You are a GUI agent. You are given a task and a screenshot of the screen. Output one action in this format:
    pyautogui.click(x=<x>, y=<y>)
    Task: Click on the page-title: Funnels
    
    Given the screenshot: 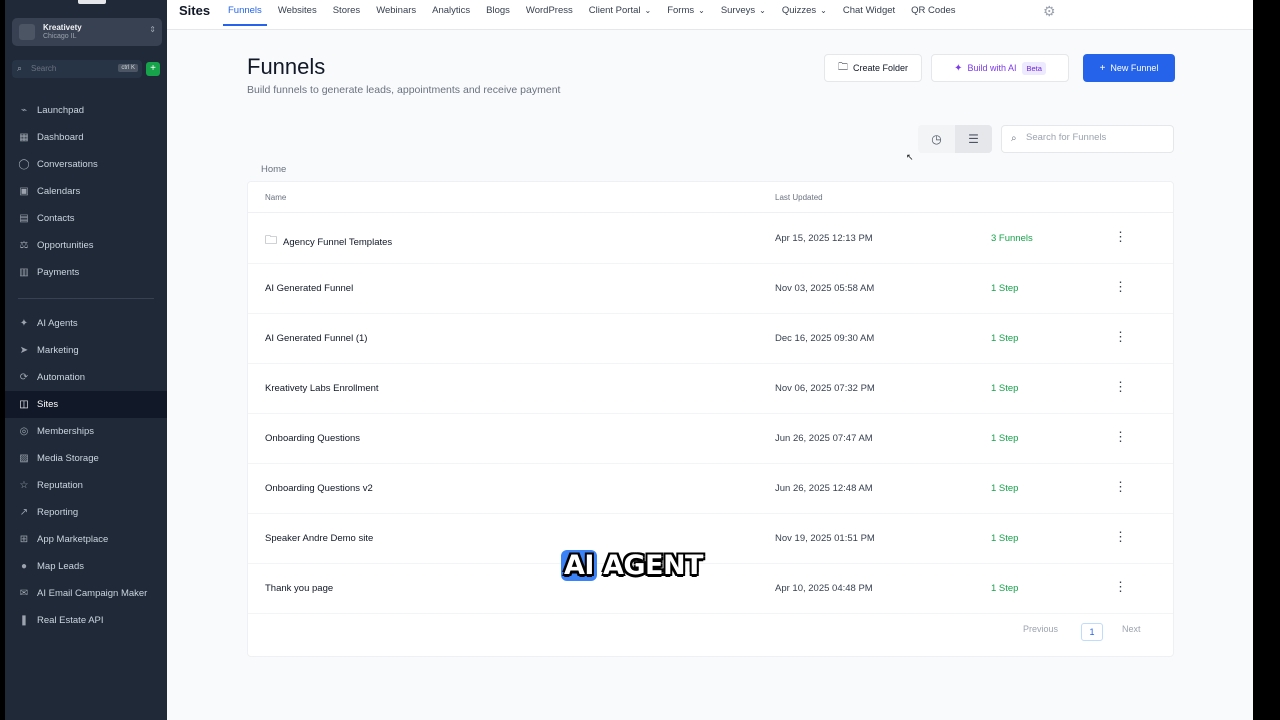 What is the action you would take?
    pyautogui.click(x=286, y=66)
    